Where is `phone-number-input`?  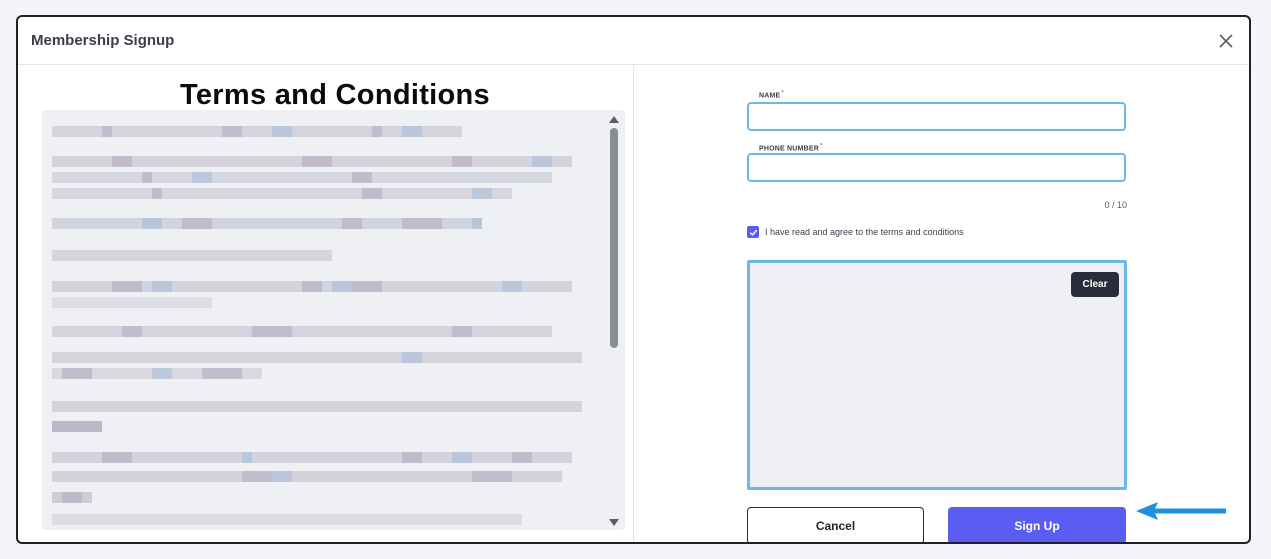 phone-number-input is located at coordinates (936, 167).